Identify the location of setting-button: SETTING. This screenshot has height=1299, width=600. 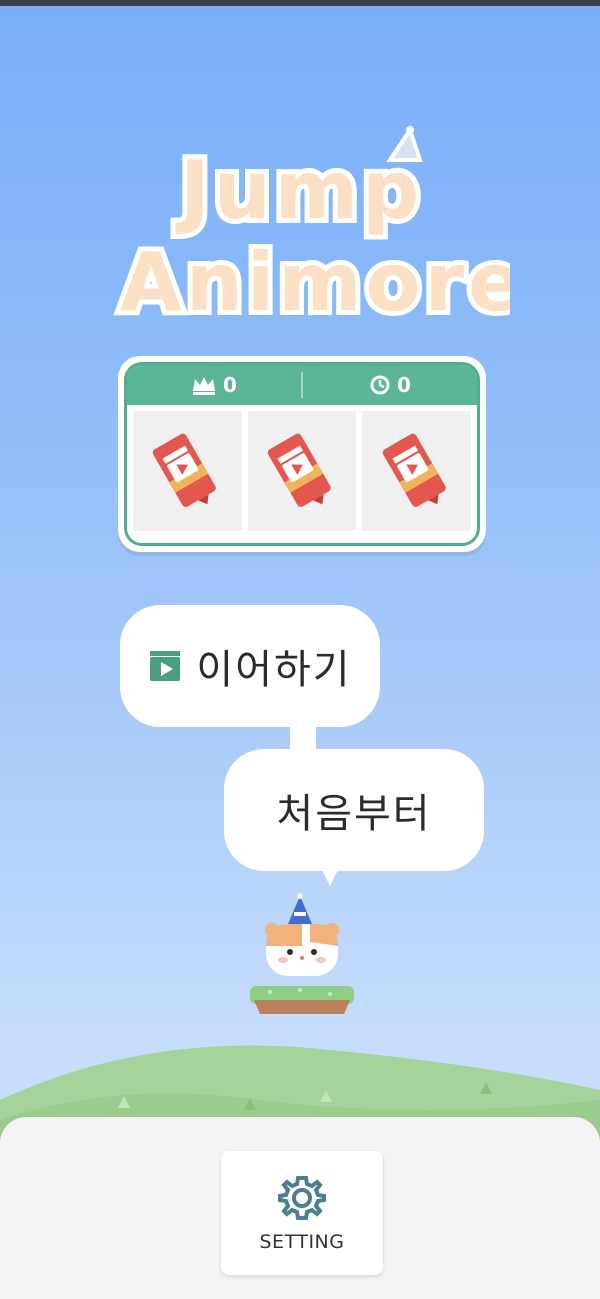
(302, 1213).